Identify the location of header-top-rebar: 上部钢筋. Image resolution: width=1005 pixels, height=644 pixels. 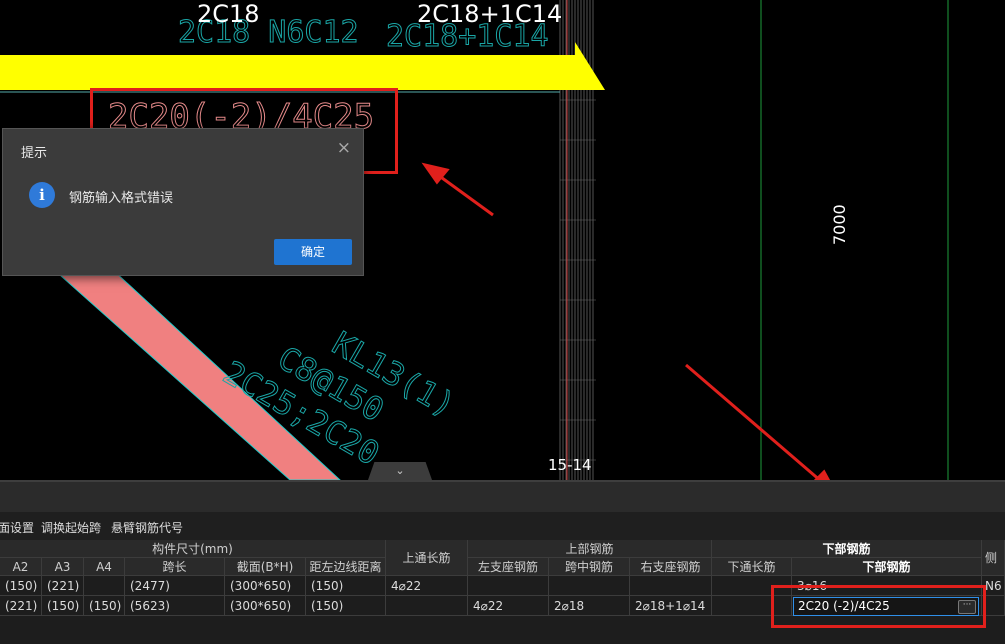
(590, 549).